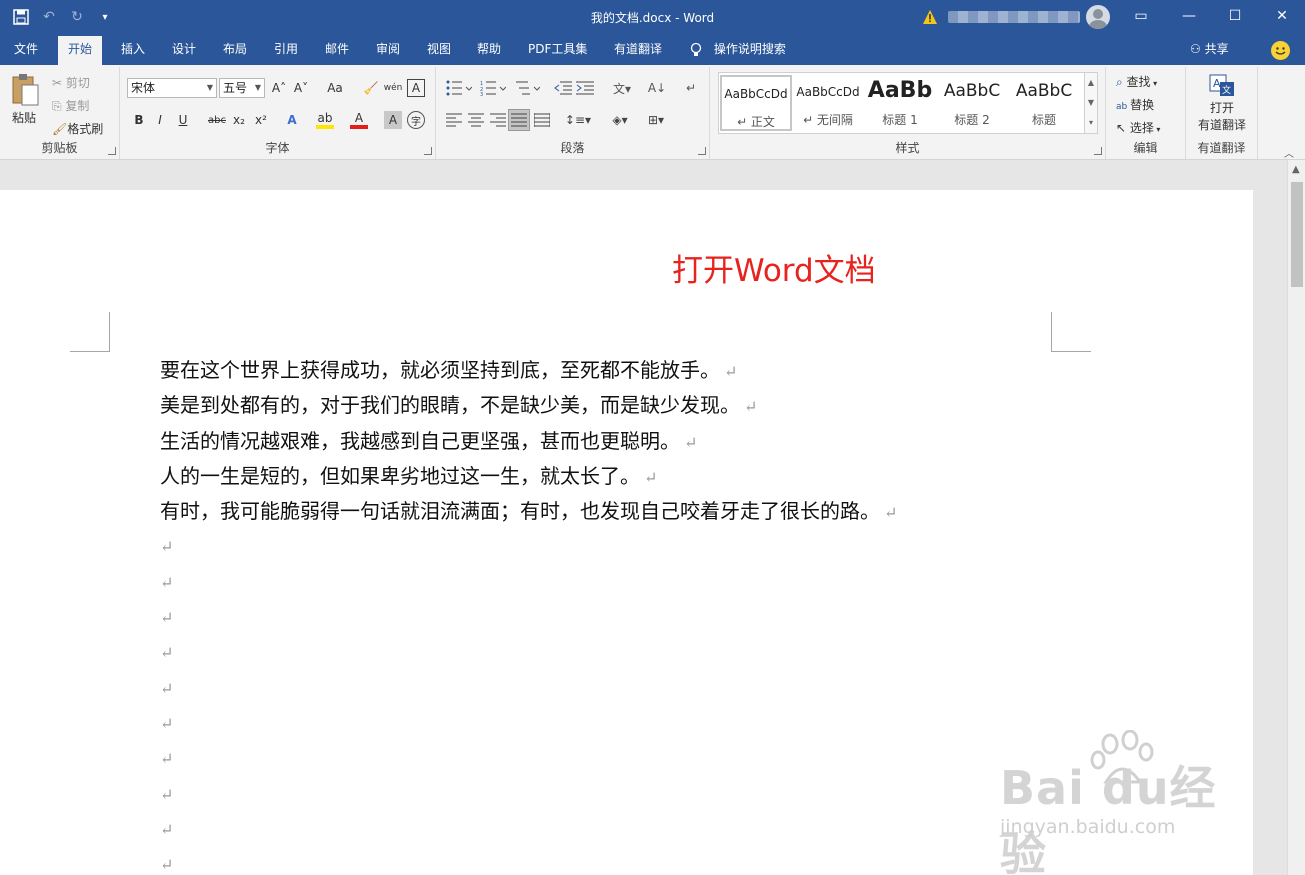 The height and width of the screenshot is (875, 1305). I want to click on maximize-button: ☐, so click(1235, 16).